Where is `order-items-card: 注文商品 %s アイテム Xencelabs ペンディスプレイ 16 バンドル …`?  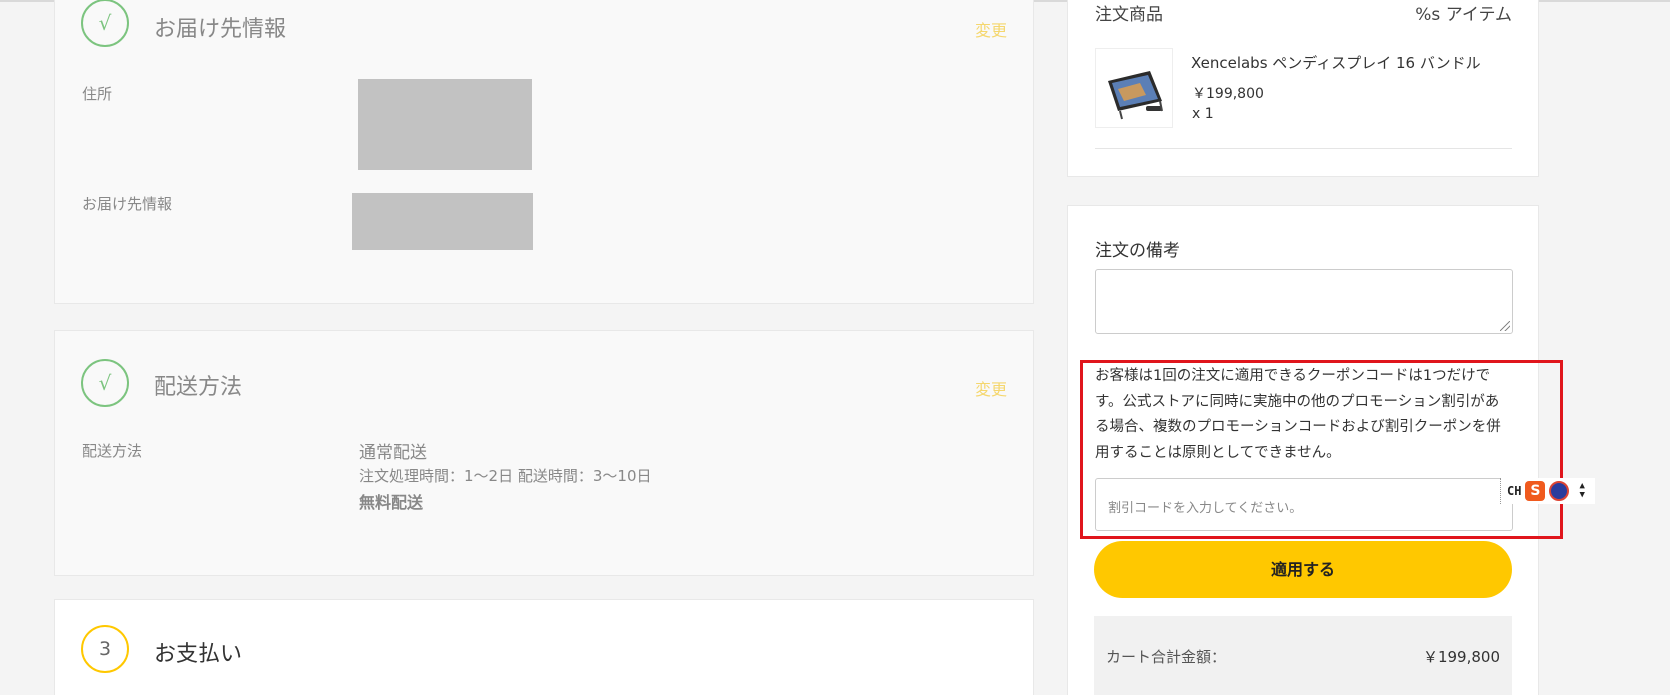
order-items-card: 注文商品 %s アイテム Xencelabs ペンディスプレイ 16 バンドル … is located at coordinates (1303, 88).